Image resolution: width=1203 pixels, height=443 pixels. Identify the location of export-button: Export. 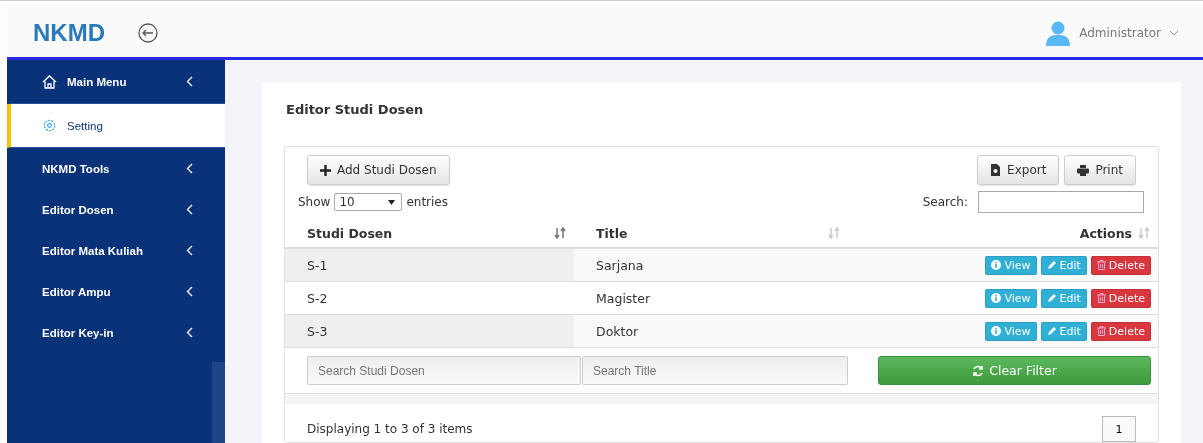
(1018, 170).